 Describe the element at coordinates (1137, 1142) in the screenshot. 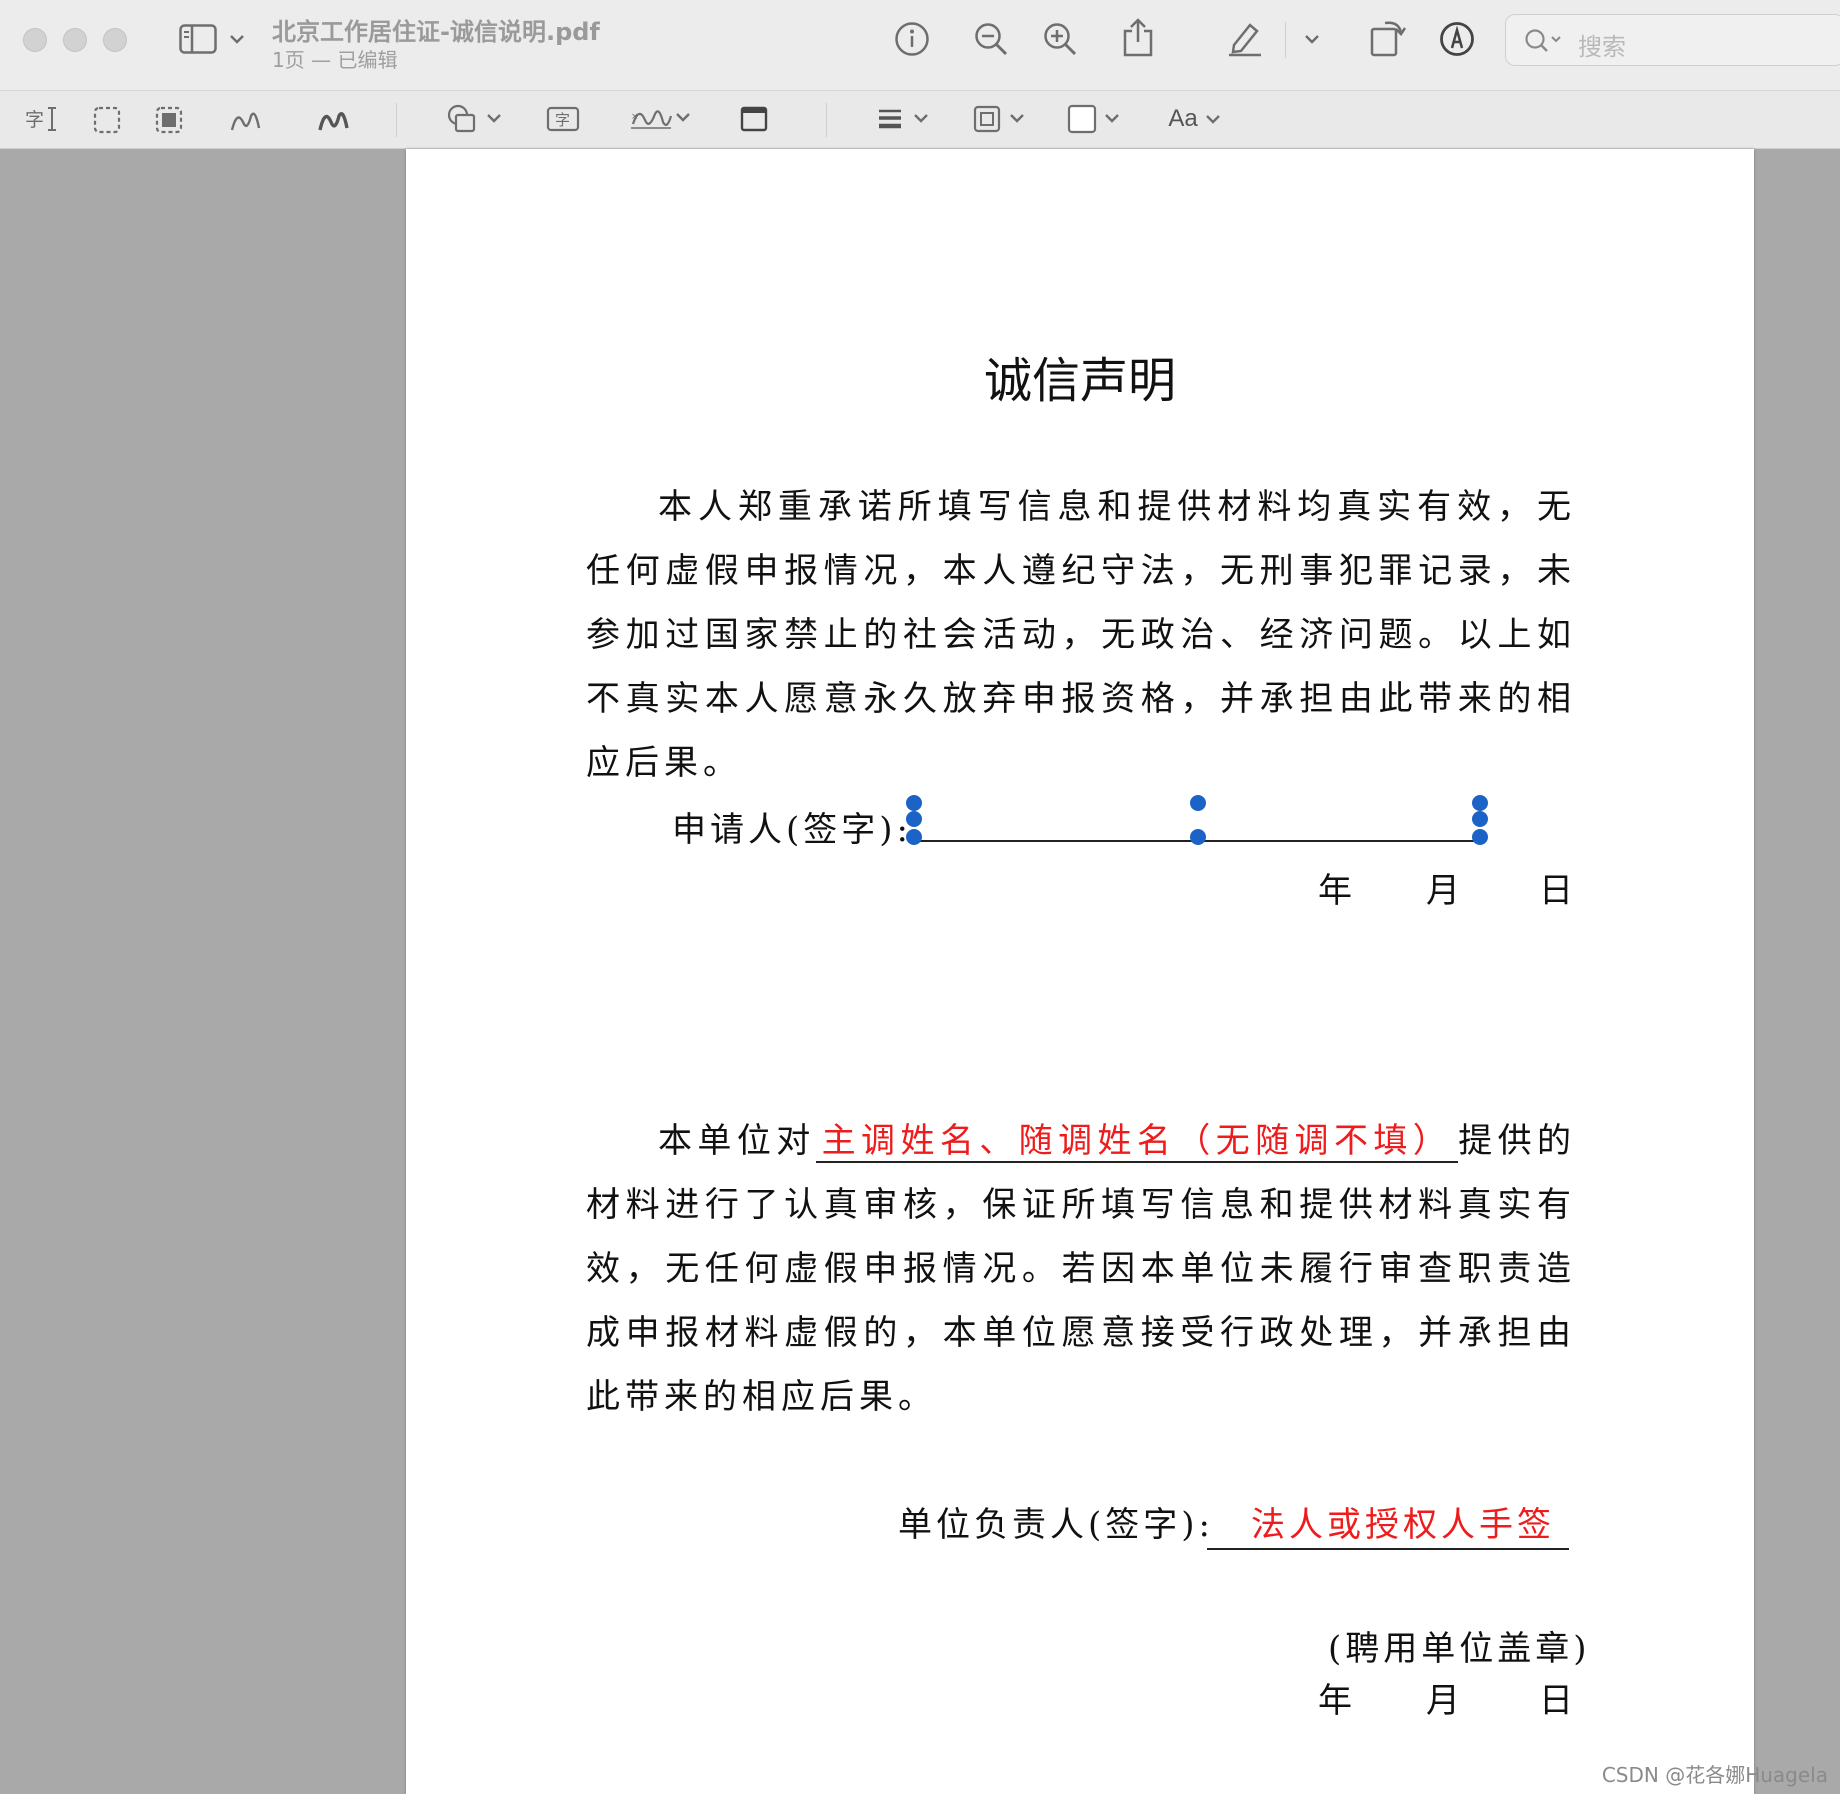

I see `applicant-names-fill-in: 主调姓名、随调姓名（无随调不填）` at that location.